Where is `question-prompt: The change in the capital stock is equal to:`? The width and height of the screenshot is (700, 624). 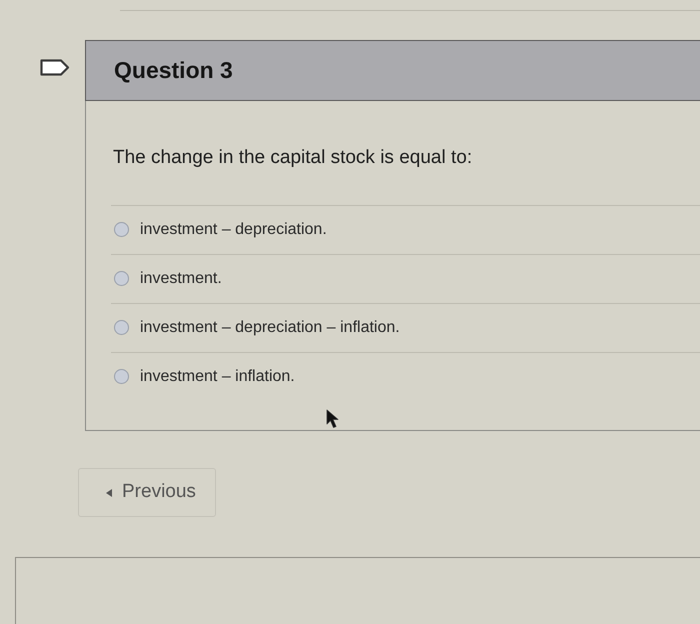
question-prompt: The change in the capital stock is equal to: is located at coordinates (292, 158).